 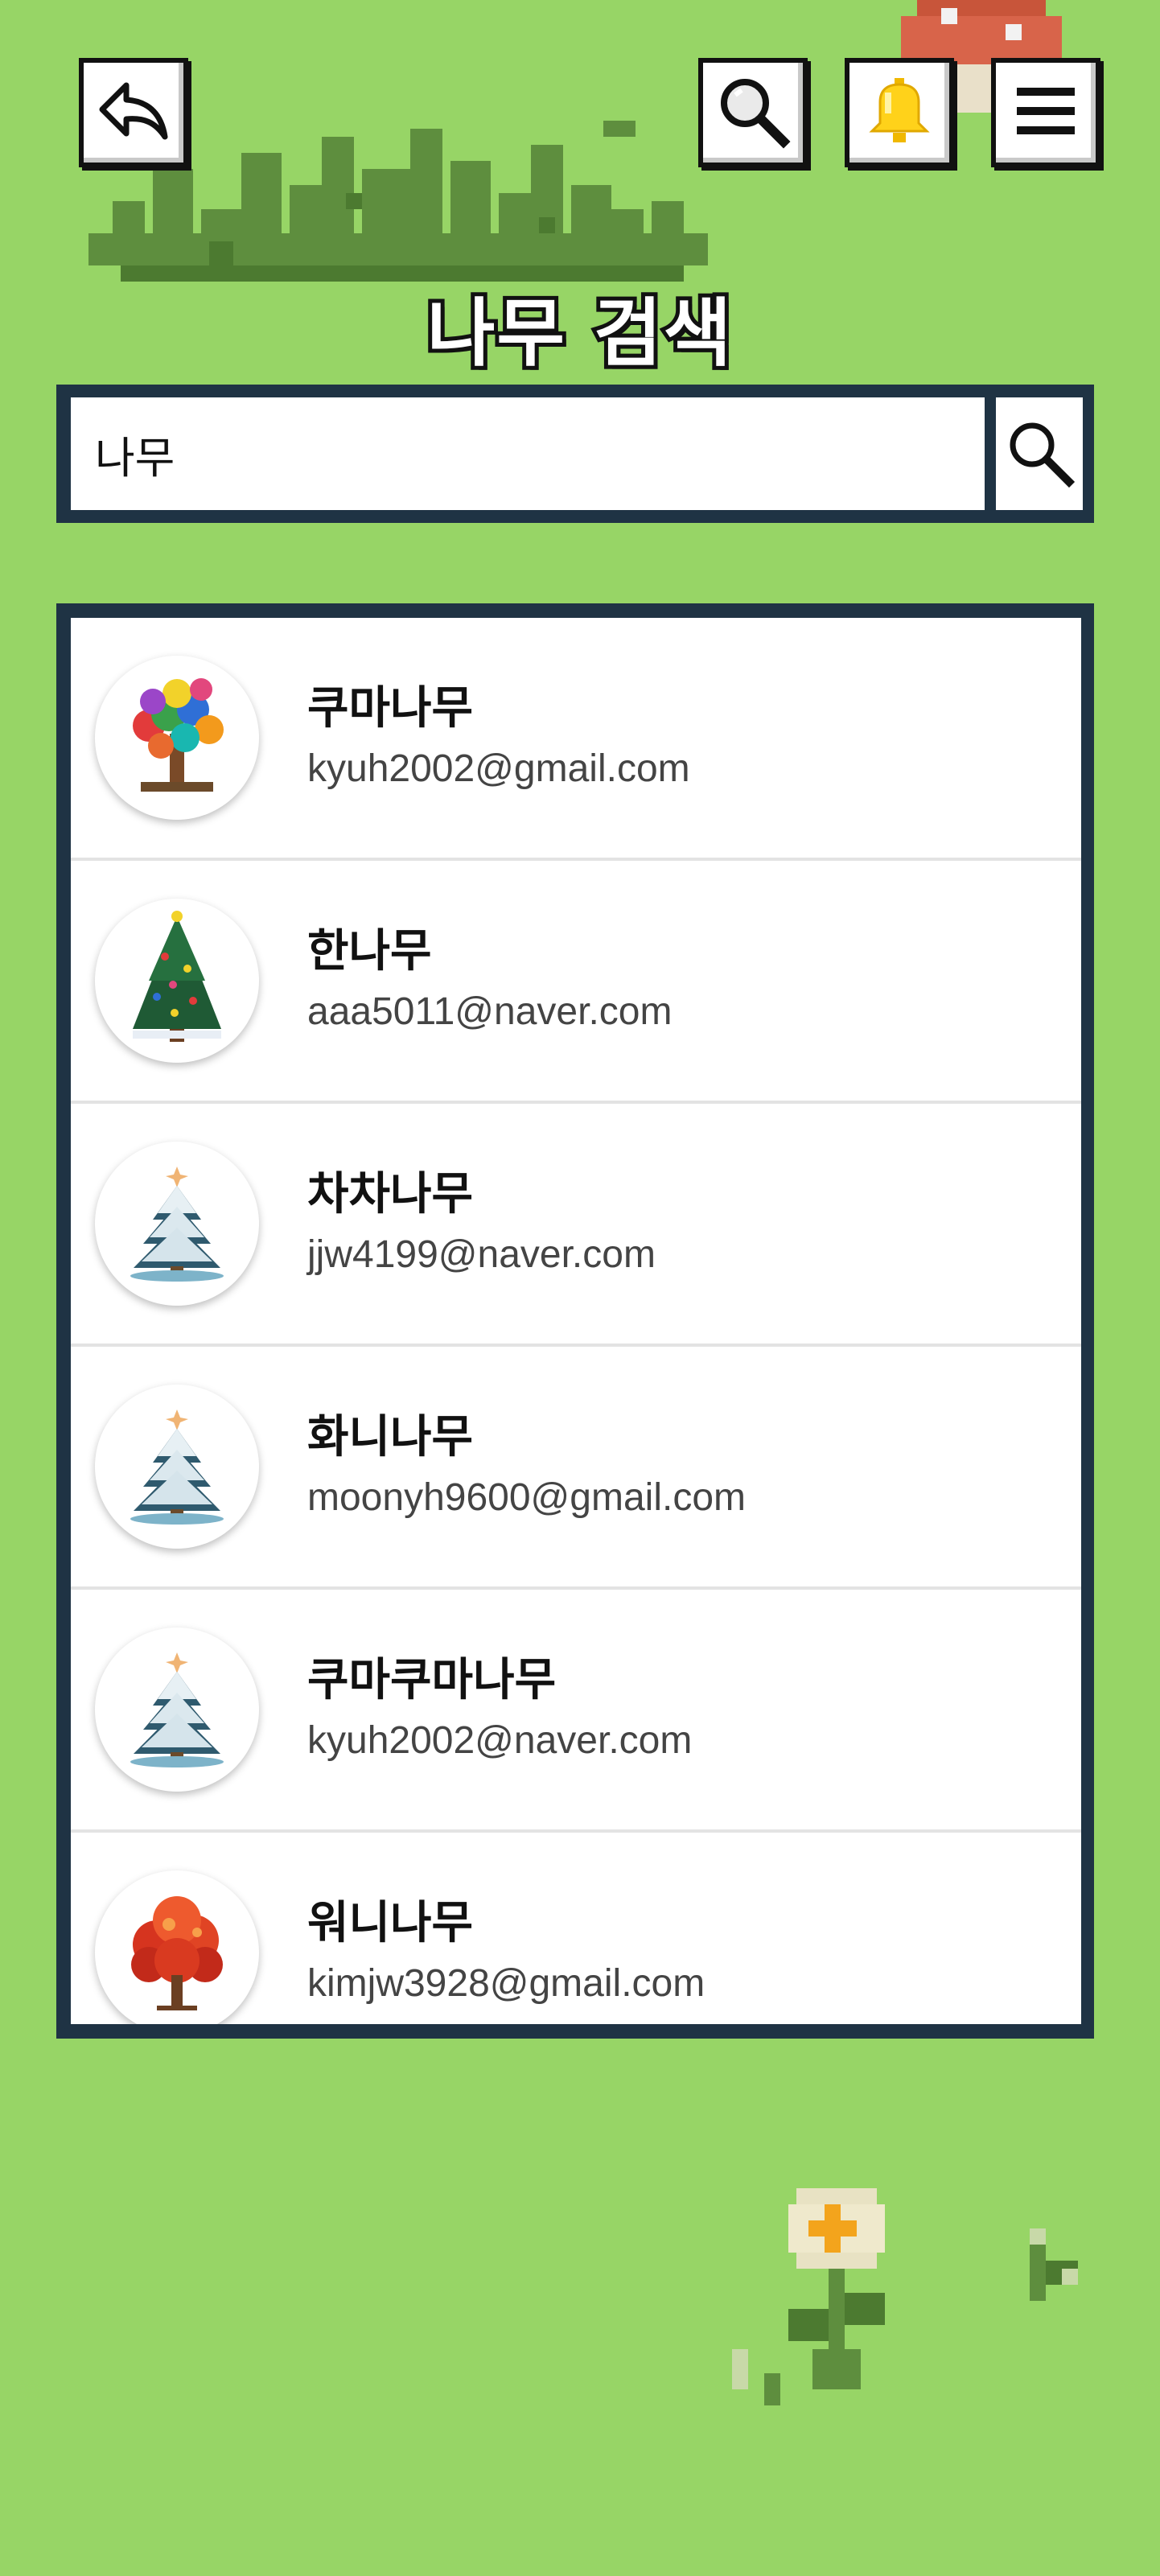 What do you see at coordinates (390, 1194) in the screenshot?
I see `user-name: 차차나무` at bounding box center [390, 1194].